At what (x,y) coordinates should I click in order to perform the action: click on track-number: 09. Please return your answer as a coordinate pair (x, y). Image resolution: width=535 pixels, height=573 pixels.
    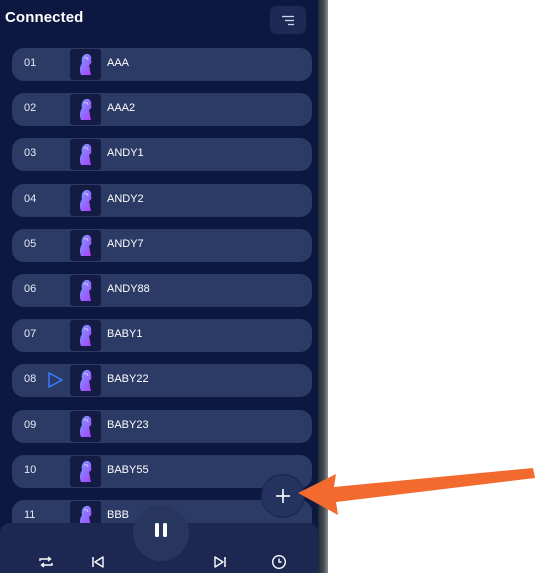
    Looking at the image, I should click on (30, 424).